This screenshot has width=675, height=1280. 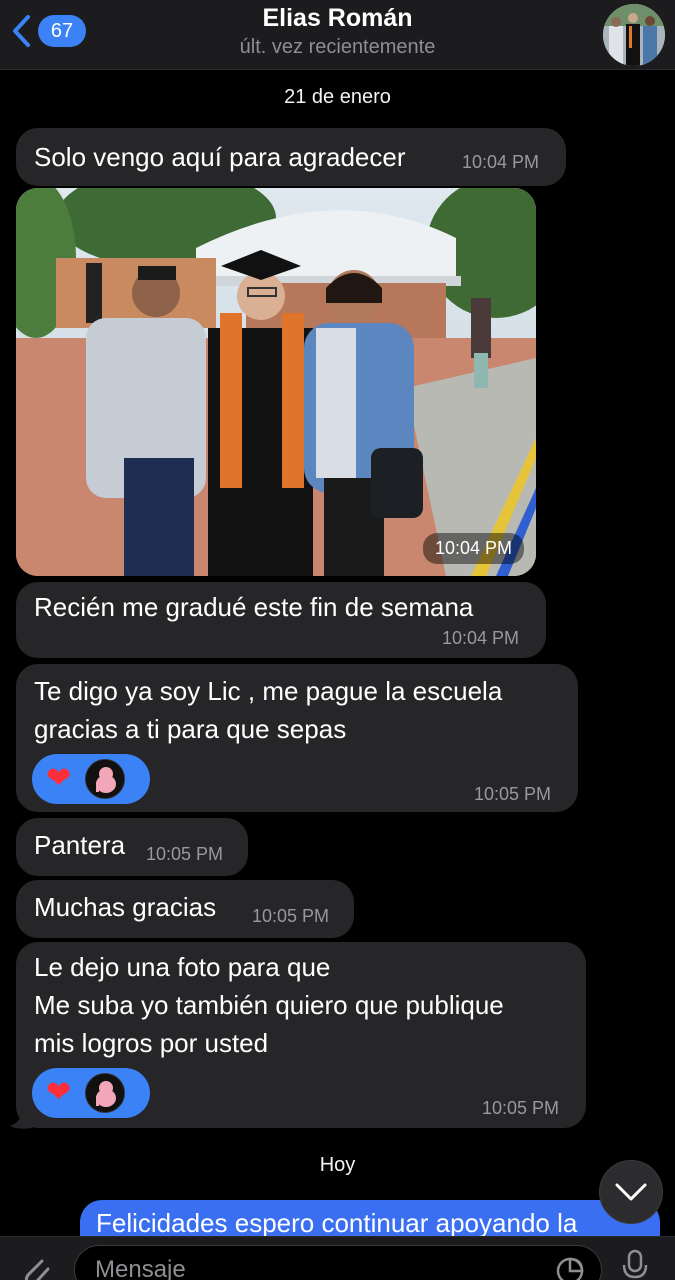 What do you see at coordinates (634, 35) in the screenshot?
I see `contact-avatar` at bounding box center [634, 35].